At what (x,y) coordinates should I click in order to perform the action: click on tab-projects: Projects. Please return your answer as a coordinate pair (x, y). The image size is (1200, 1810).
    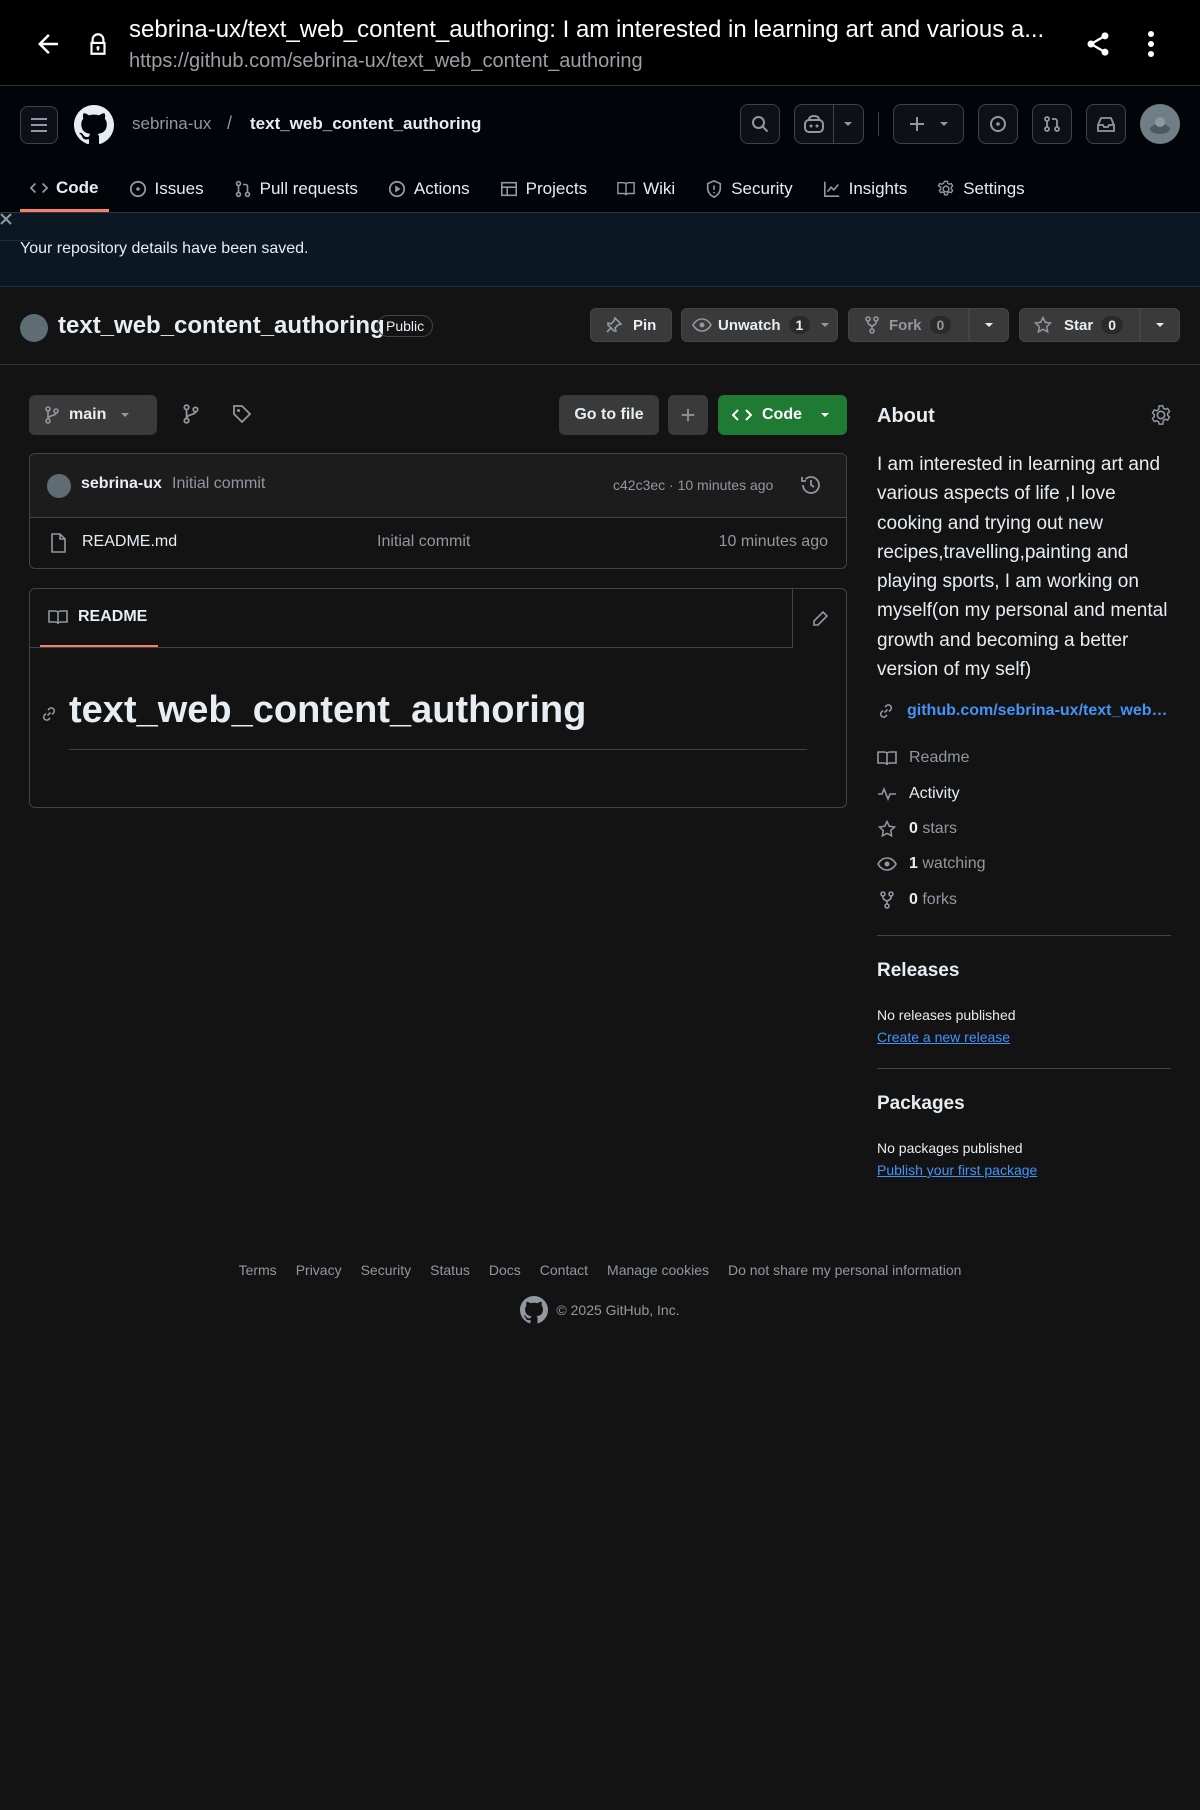
    Looking at the image, I should click on (543, 189).